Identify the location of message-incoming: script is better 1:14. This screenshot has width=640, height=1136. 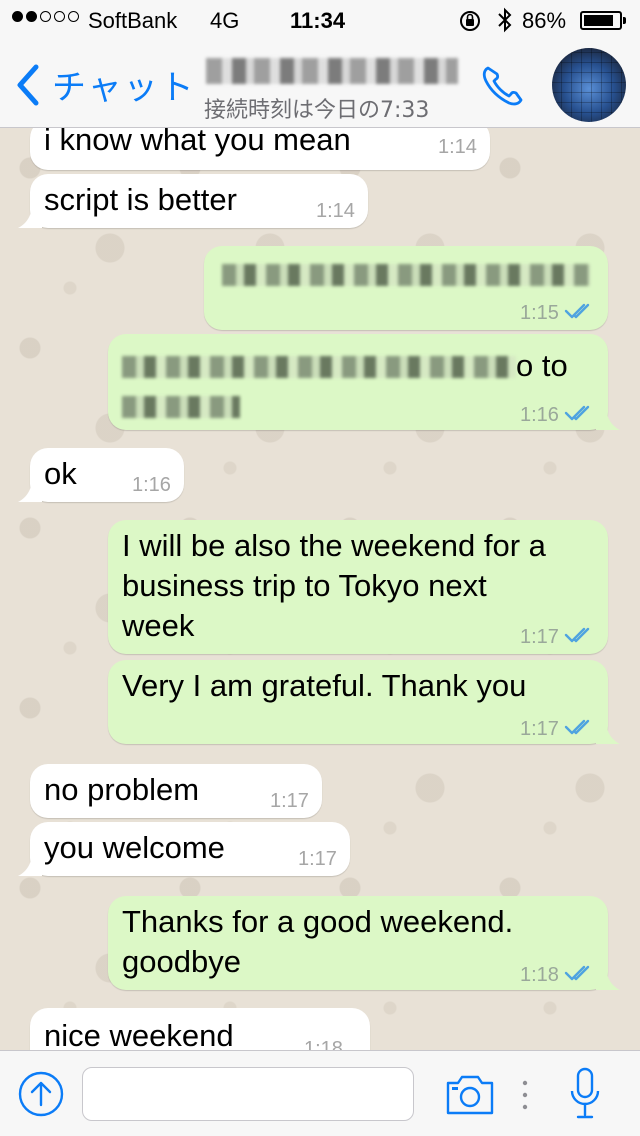
(193, 201).